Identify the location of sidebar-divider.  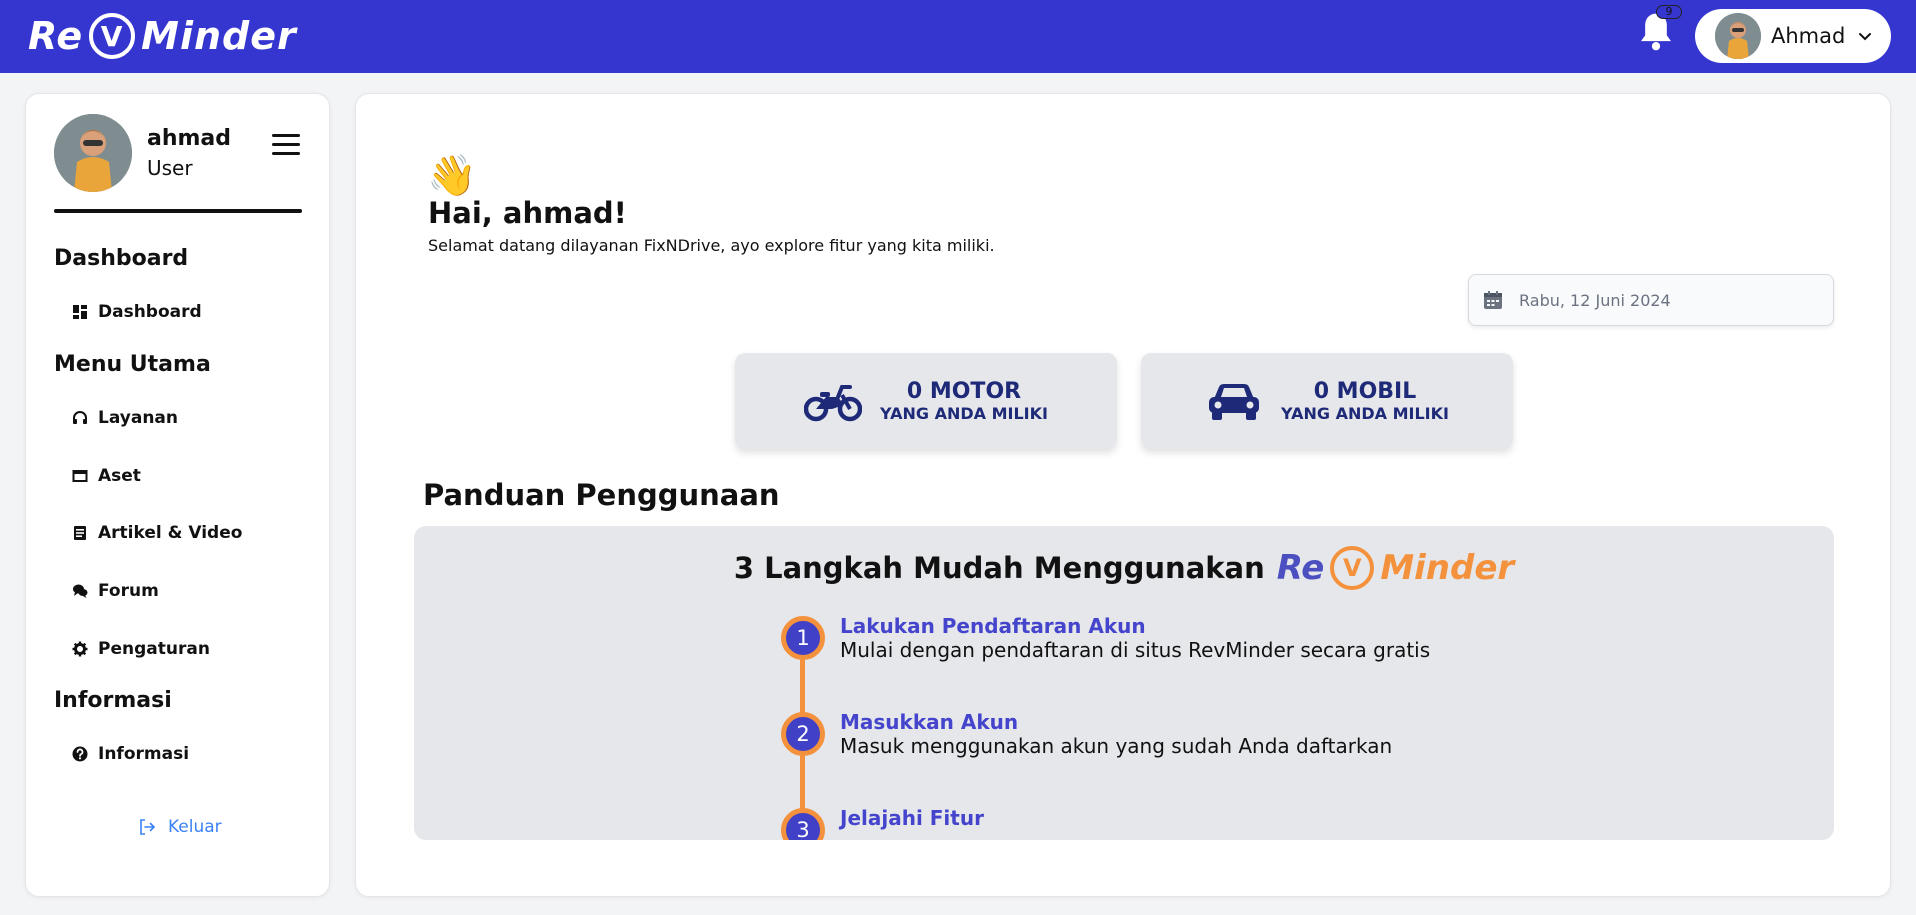
(178, 211).